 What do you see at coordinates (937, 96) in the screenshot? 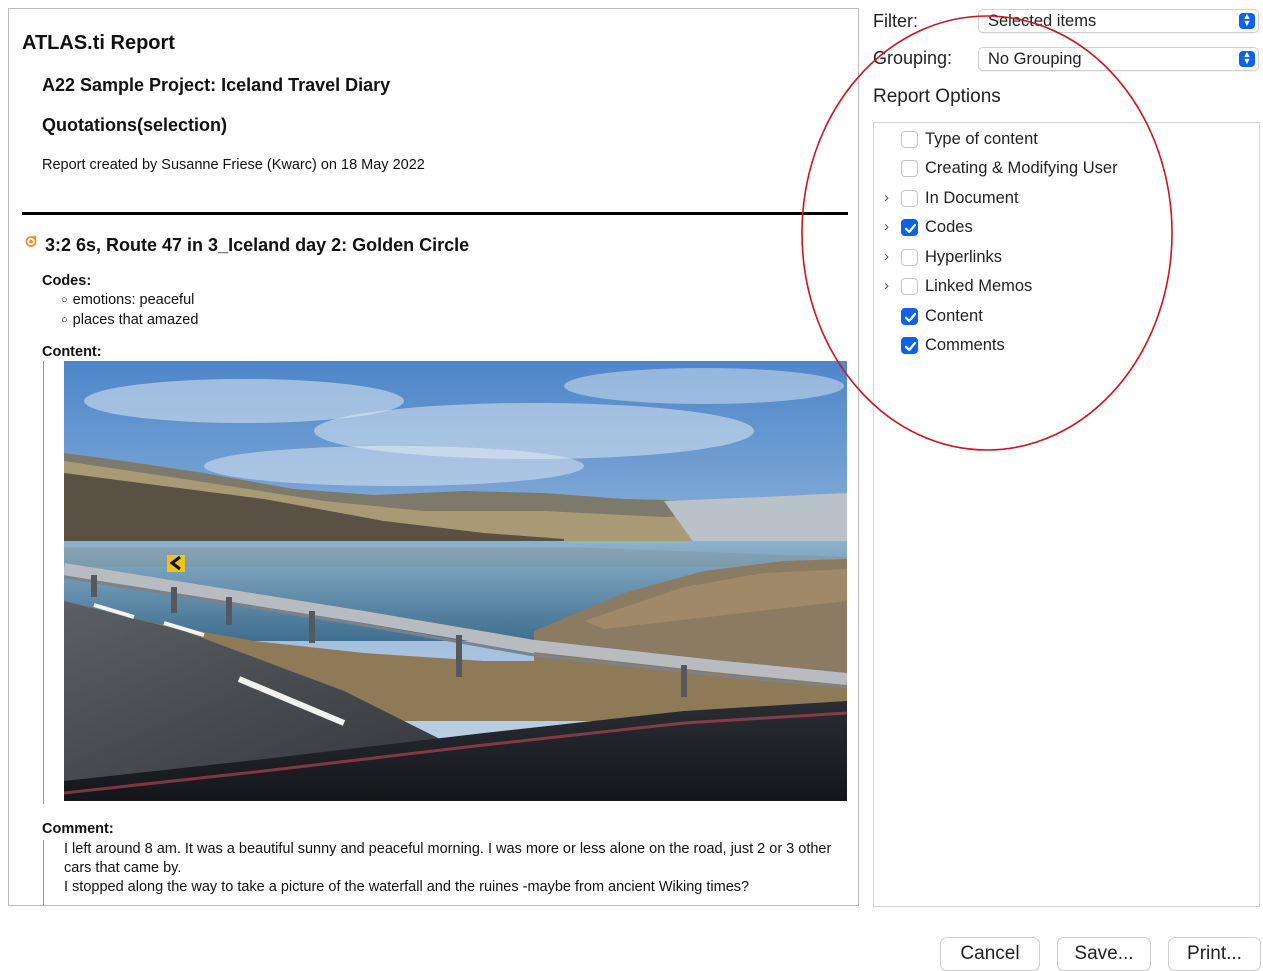
I see `report-options-title: Report Options` at bounding box center [937, 96].